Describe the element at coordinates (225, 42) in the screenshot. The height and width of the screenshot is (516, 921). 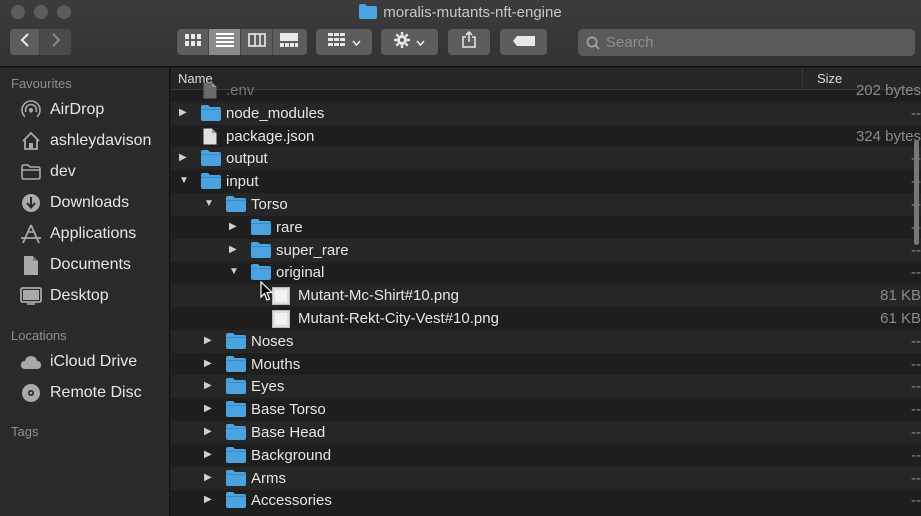
I see `list-view-button` at that location.